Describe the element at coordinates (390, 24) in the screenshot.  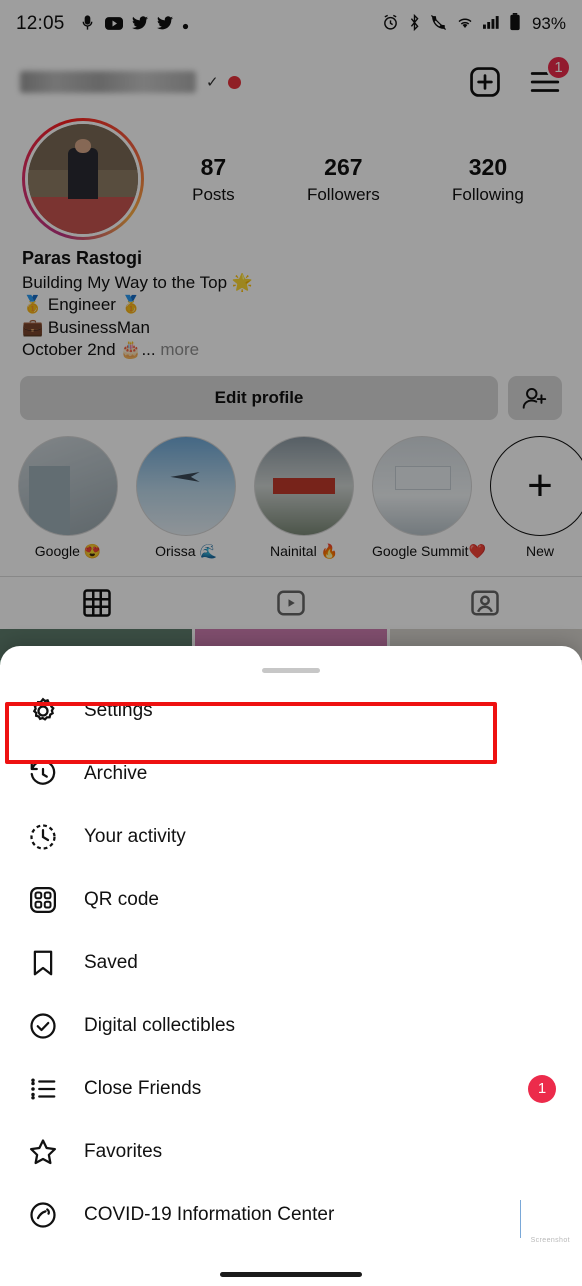
I see `alarm-icon` at that location.